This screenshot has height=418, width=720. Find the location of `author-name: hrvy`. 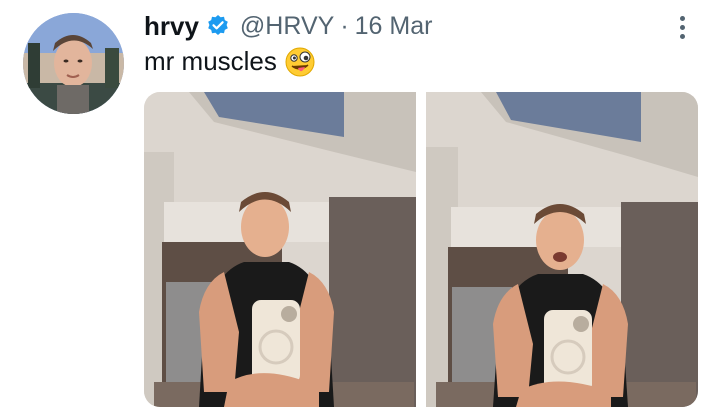

author-name: hrvy is located at coordinates (171, 26).